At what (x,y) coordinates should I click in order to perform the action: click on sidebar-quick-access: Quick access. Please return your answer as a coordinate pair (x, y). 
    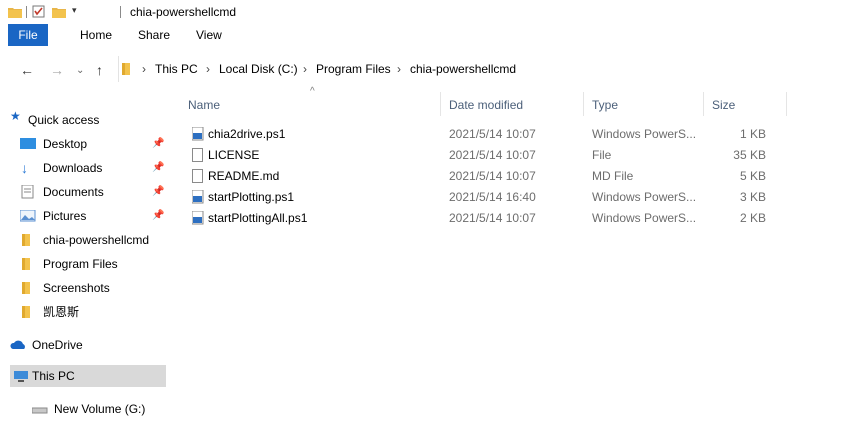
    Looking at the image, I should click on (63, 120).